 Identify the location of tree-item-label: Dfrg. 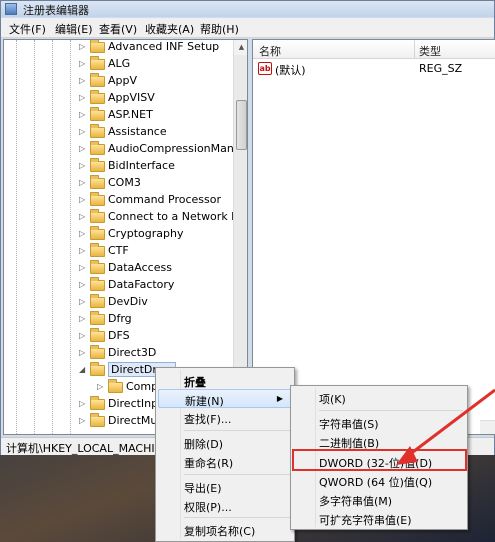
(120, 318).